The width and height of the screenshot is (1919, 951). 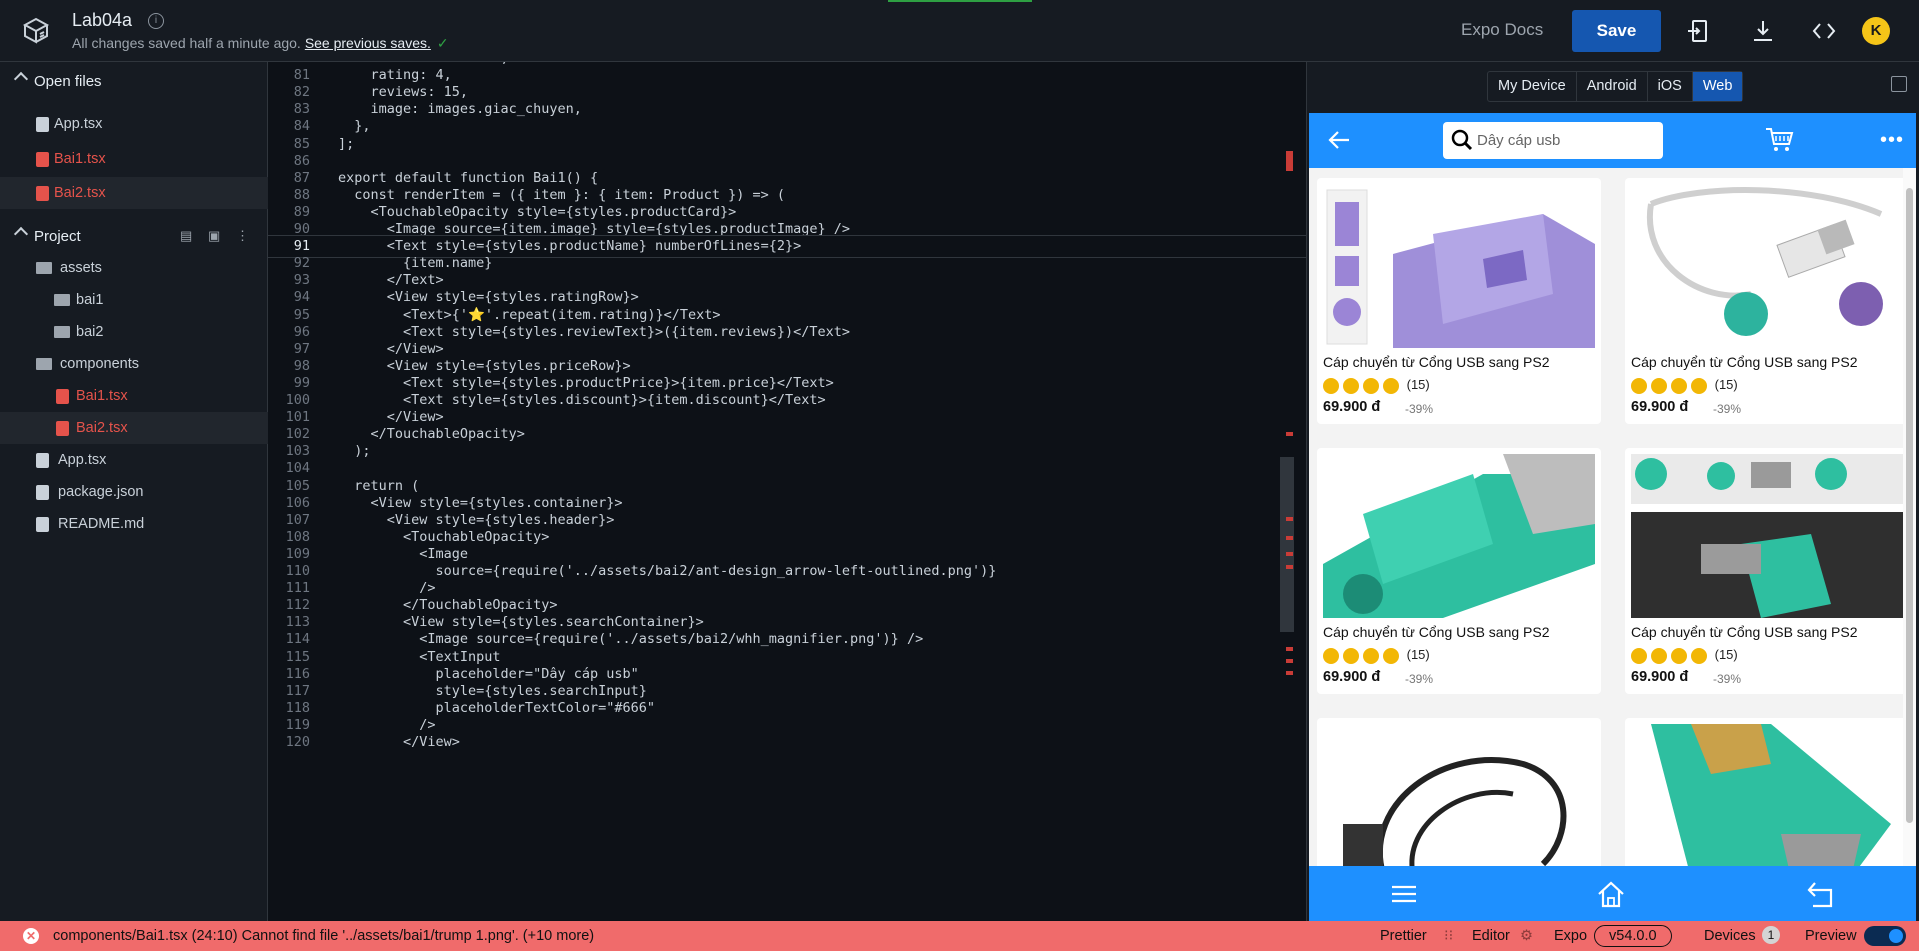 I want to click on open-files-header: Open files, so click(x=134, y=81).